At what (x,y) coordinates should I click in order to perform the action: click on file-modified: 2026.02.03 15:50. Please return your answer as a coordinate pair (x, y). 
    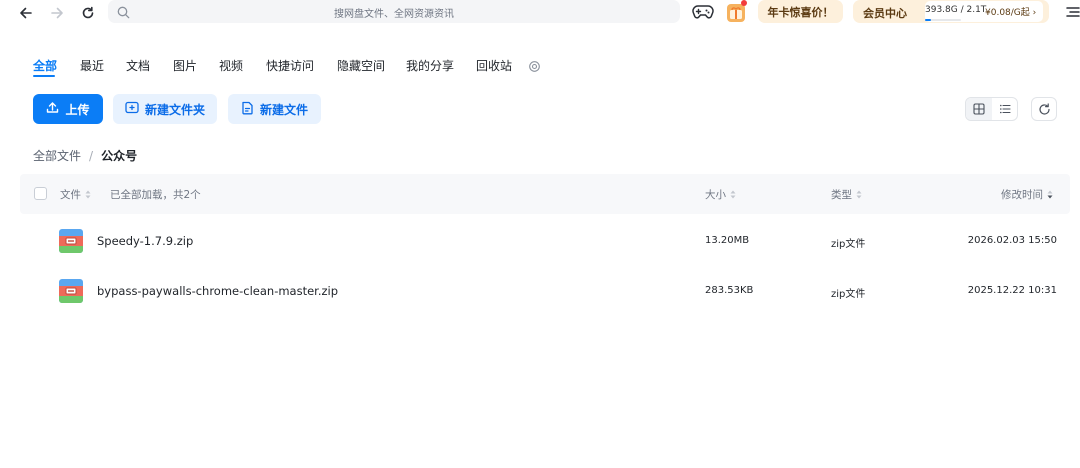
    Looking at the image, I should click on (1012, 240).